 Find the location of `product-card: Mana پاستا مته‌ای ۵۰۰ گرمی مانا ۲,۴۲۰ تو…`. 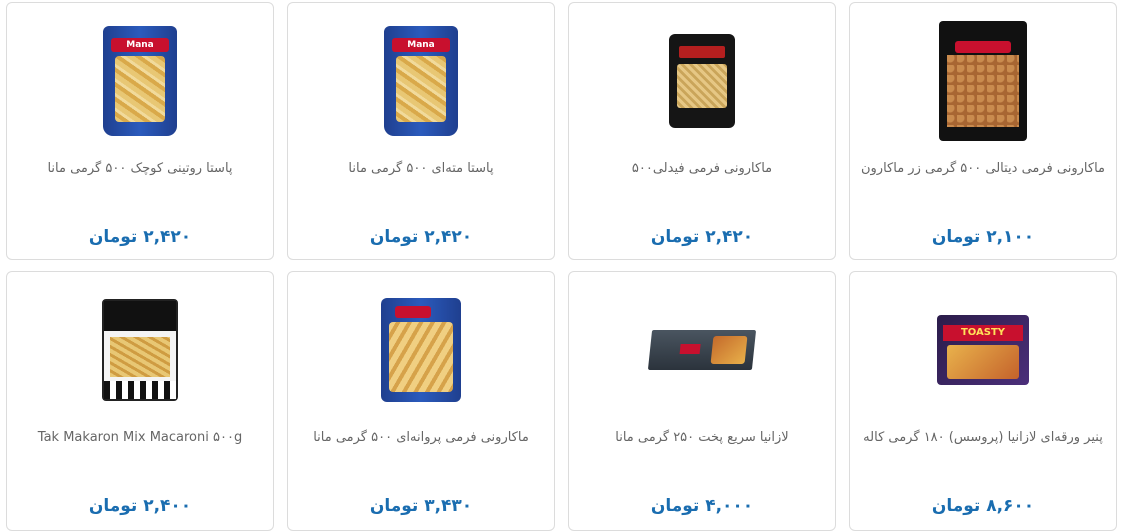

product-card: Mana پاستا مته‌ای ۵۰۰ گرمی مانا ۲,۴۲۰ تو… is located at coordinates (421, 131).